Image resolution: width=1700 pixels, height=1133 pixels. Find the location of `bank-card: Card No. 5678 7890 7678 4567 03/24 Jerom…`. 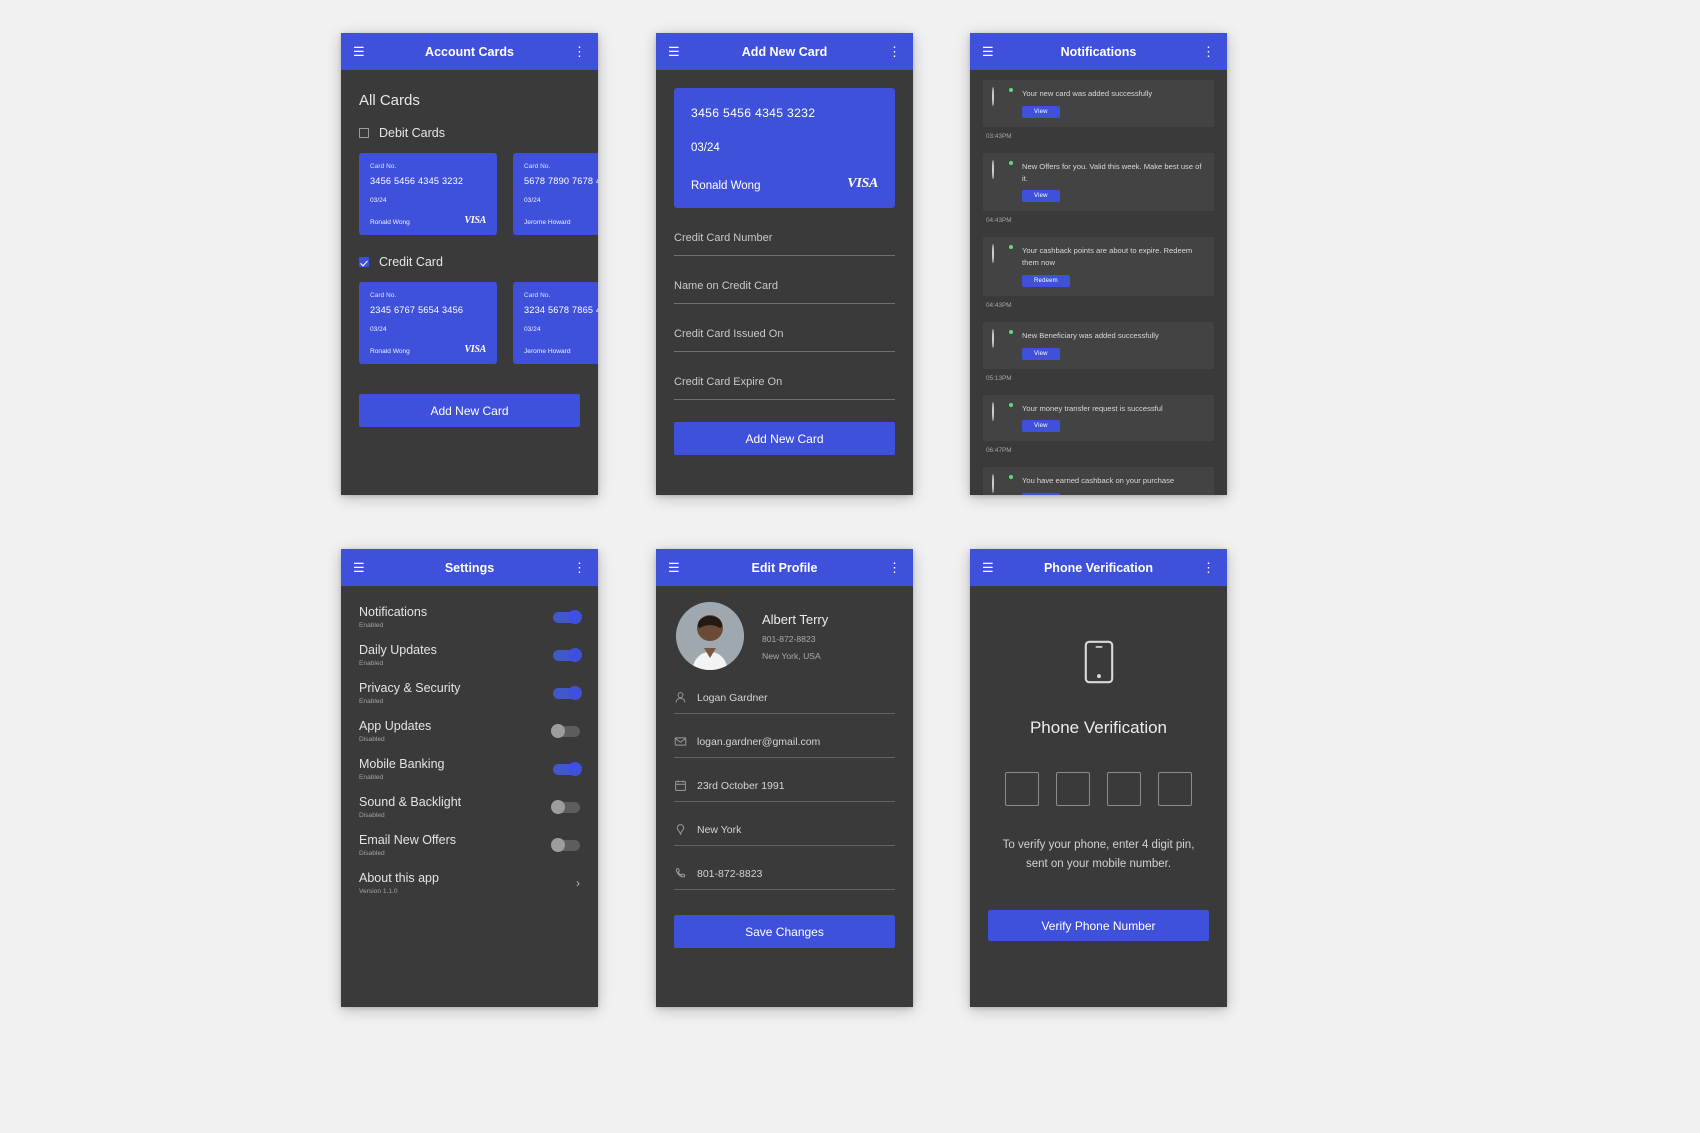

bank-card: Card No. 5678 7890 7678 4567 03/24 Jerom… is located at coordinates (555, 194).